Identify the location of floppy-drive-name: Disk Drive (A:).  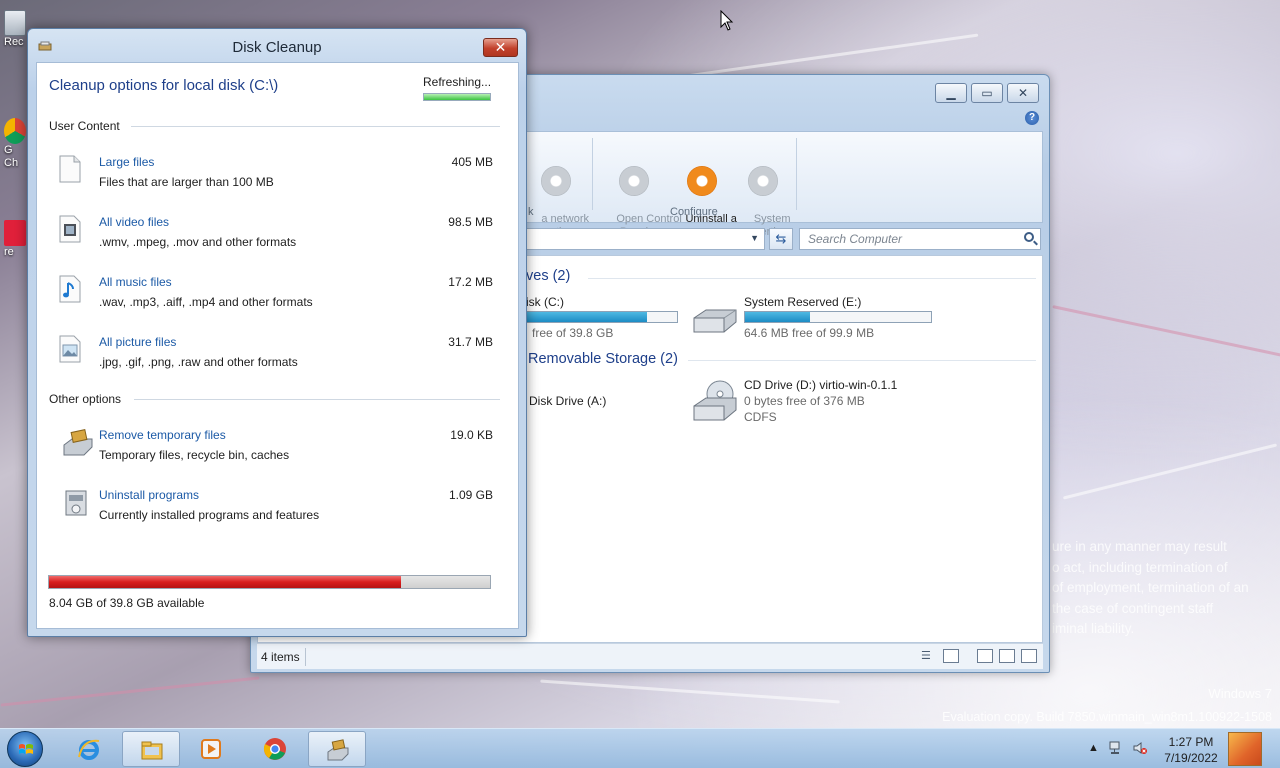
(567, 401).